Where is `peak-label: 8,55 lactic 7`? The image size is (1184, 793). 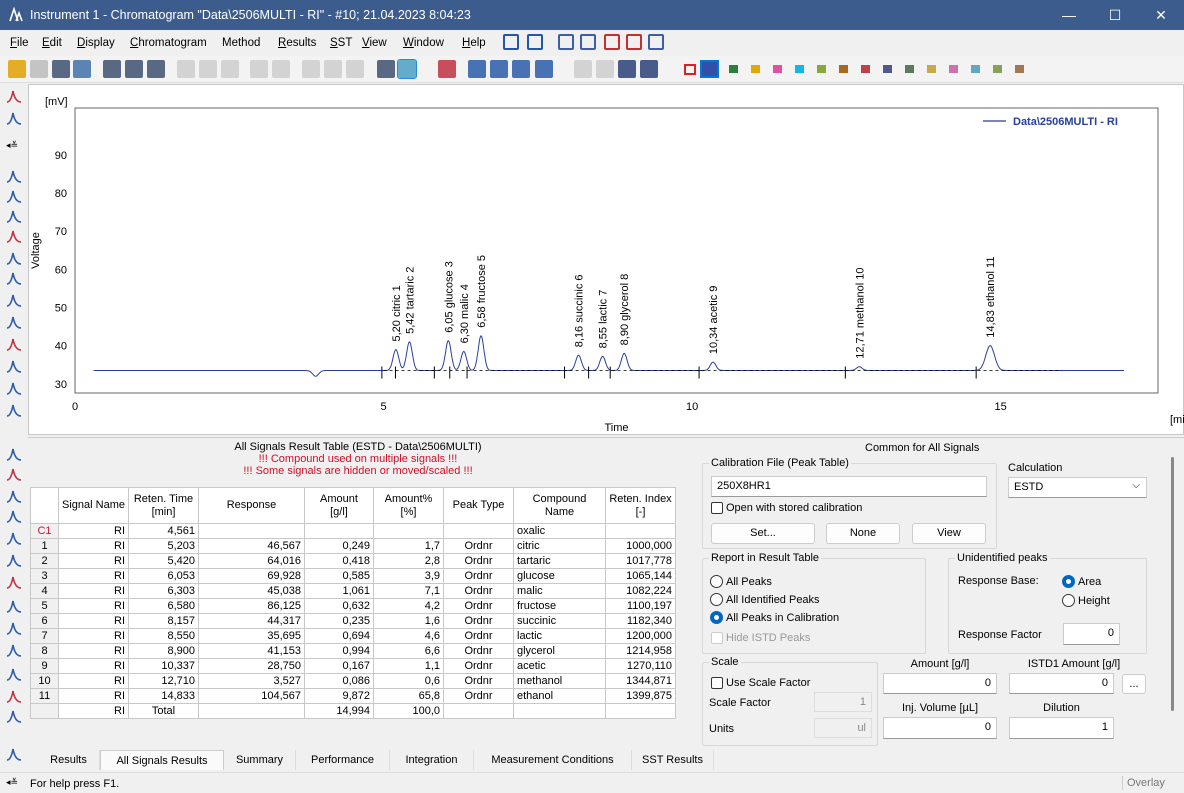 peak-label: 8,55 lactic 7 is located at coordinates (604, 319).